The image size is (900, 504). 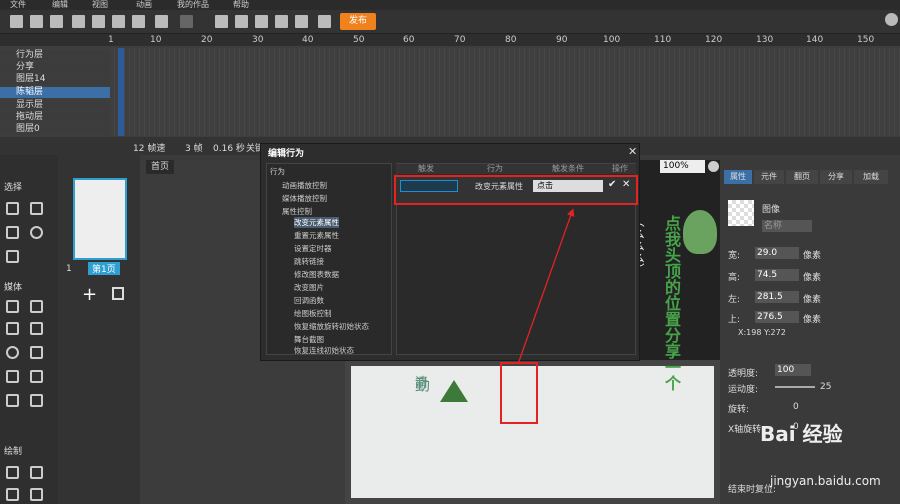 What do you see at coordinates (309, 261) in the screenshot?
I see `tree-item: 跳转链接` at bounding box center [309, 261].